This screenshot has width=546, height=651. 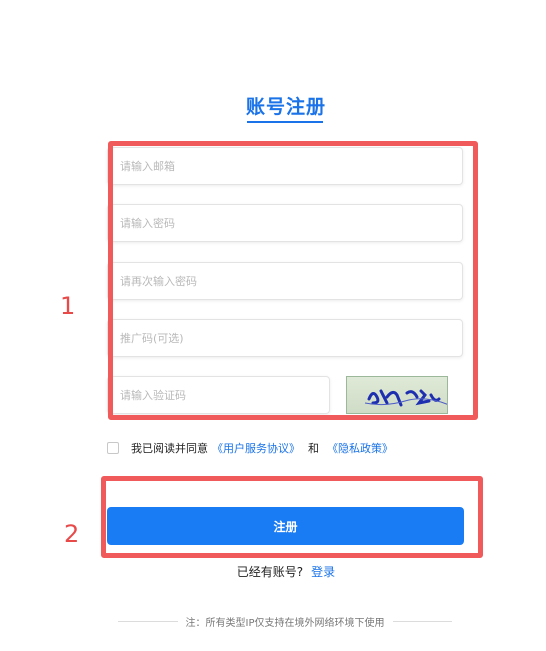 What do you see at coordinates (285, 107) in the screenshot?
I see `page-title: 账号注册` at bounding box center [285, 107].